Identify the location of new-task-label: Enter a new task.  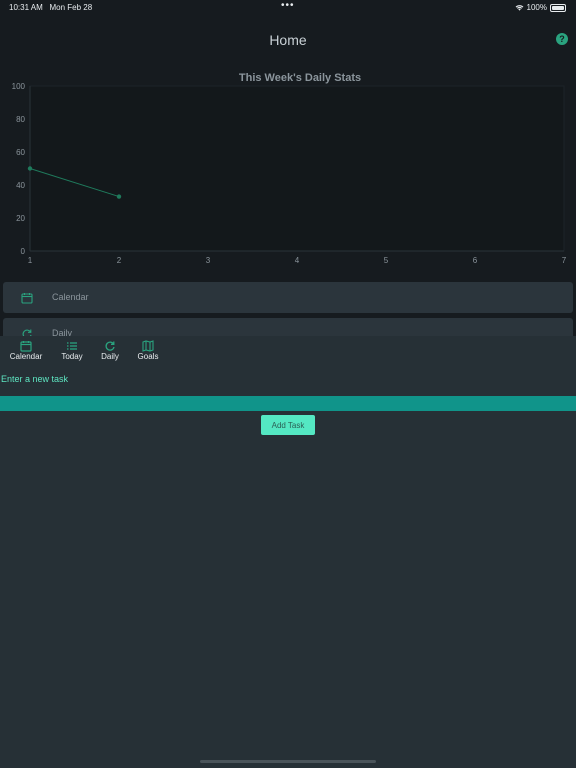
(35, 379).